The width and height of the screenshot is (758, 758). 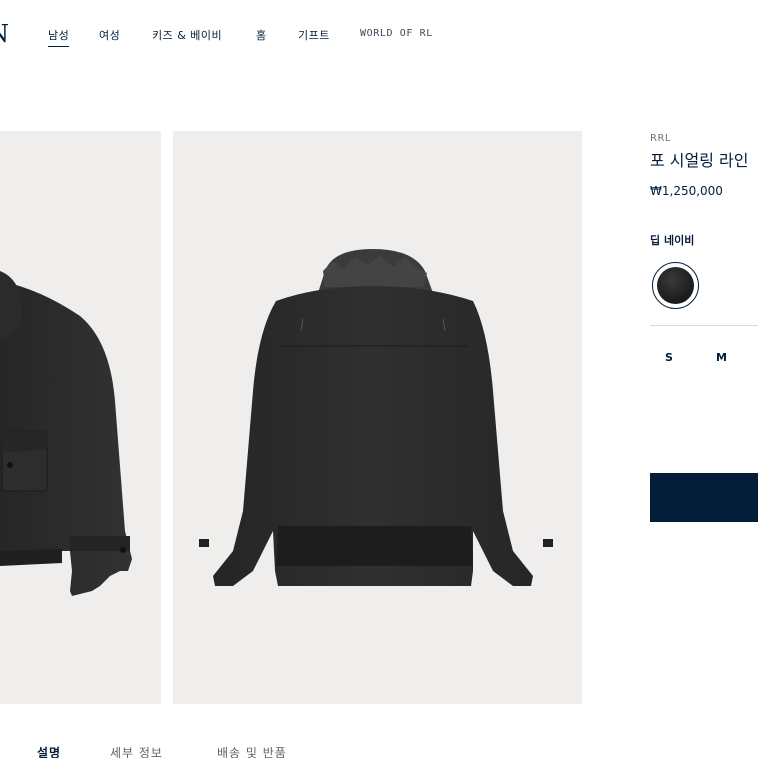 What do you see at coordinates (672, 240) in the screenshot?
I see `selected-color-label: 딥 네이비` at bounding box center [672, 240].